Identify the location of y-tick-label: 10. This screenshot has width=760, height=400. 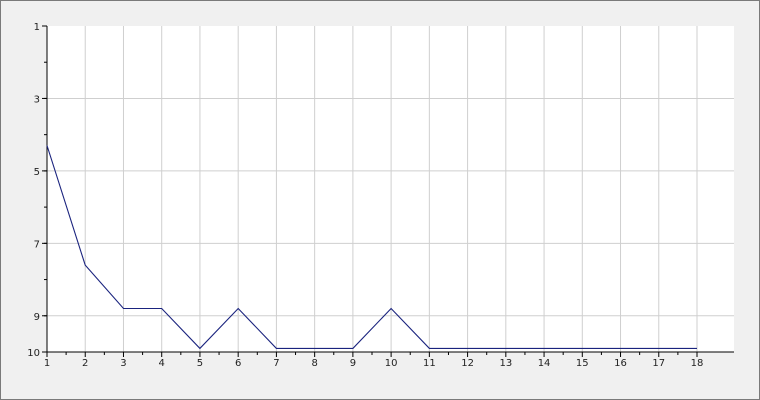
(33, 353).